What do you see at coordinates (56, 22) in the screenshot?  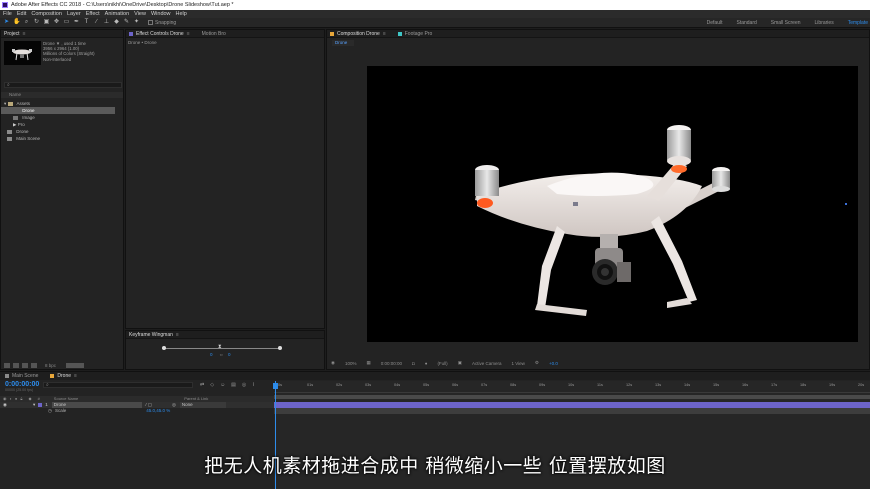 I see `pan-behind-tool-icon: ✥` at bounding box center [56, 22].